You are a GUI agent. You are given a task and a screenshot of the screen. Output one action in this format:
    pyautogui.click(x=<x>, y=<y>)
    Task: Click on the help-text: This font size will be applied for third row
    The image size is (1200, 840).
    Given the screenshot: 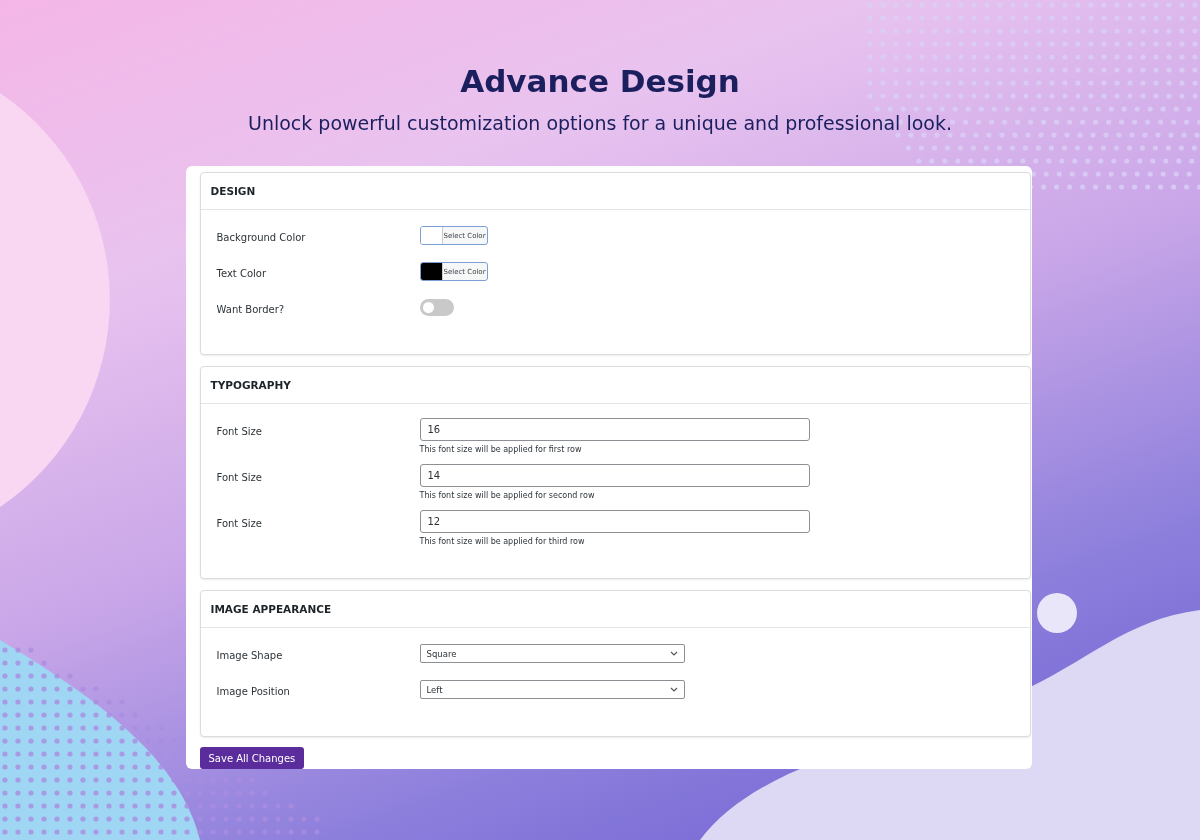 What is the action you would take?
    pyautogui.click(x=502, y=541)
    